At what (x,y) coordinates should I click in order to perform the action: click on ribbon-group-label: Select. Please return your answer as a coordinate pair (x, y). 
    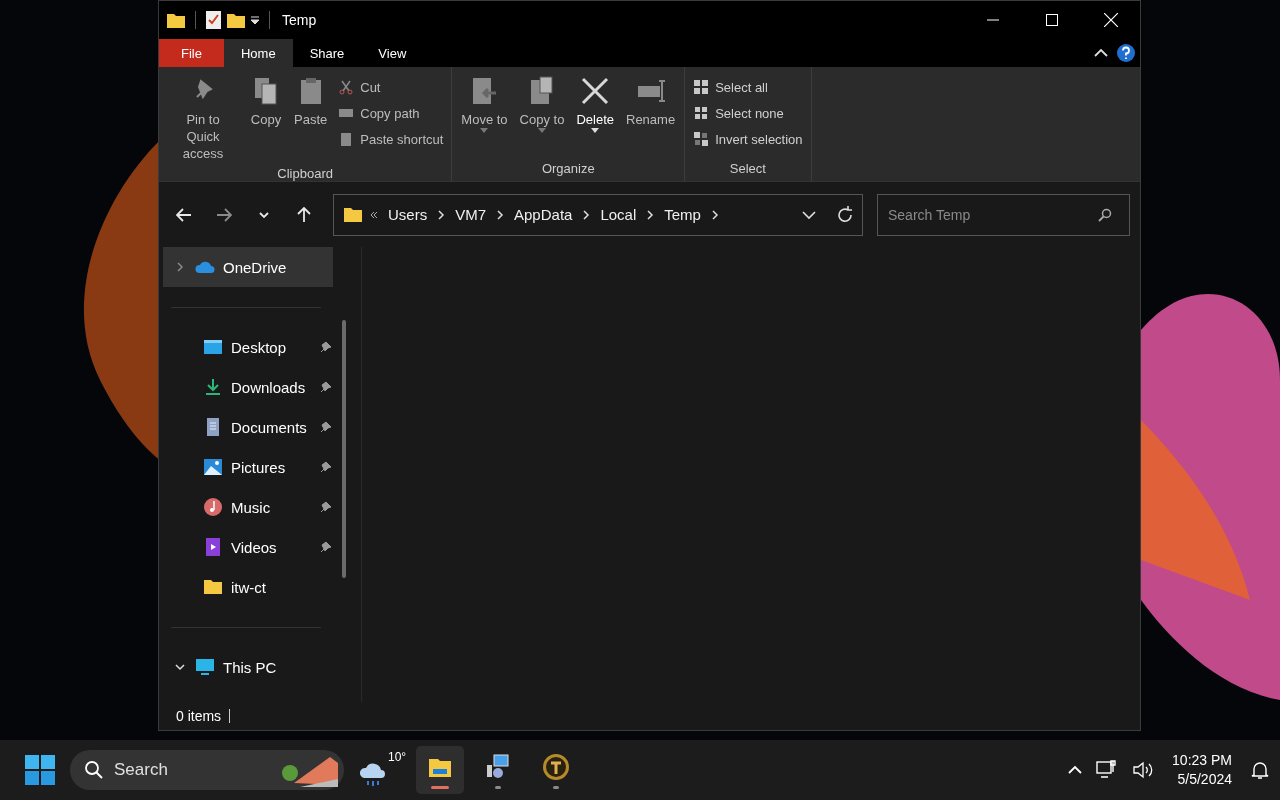
    Looking at the image, I should click on (747, 169).